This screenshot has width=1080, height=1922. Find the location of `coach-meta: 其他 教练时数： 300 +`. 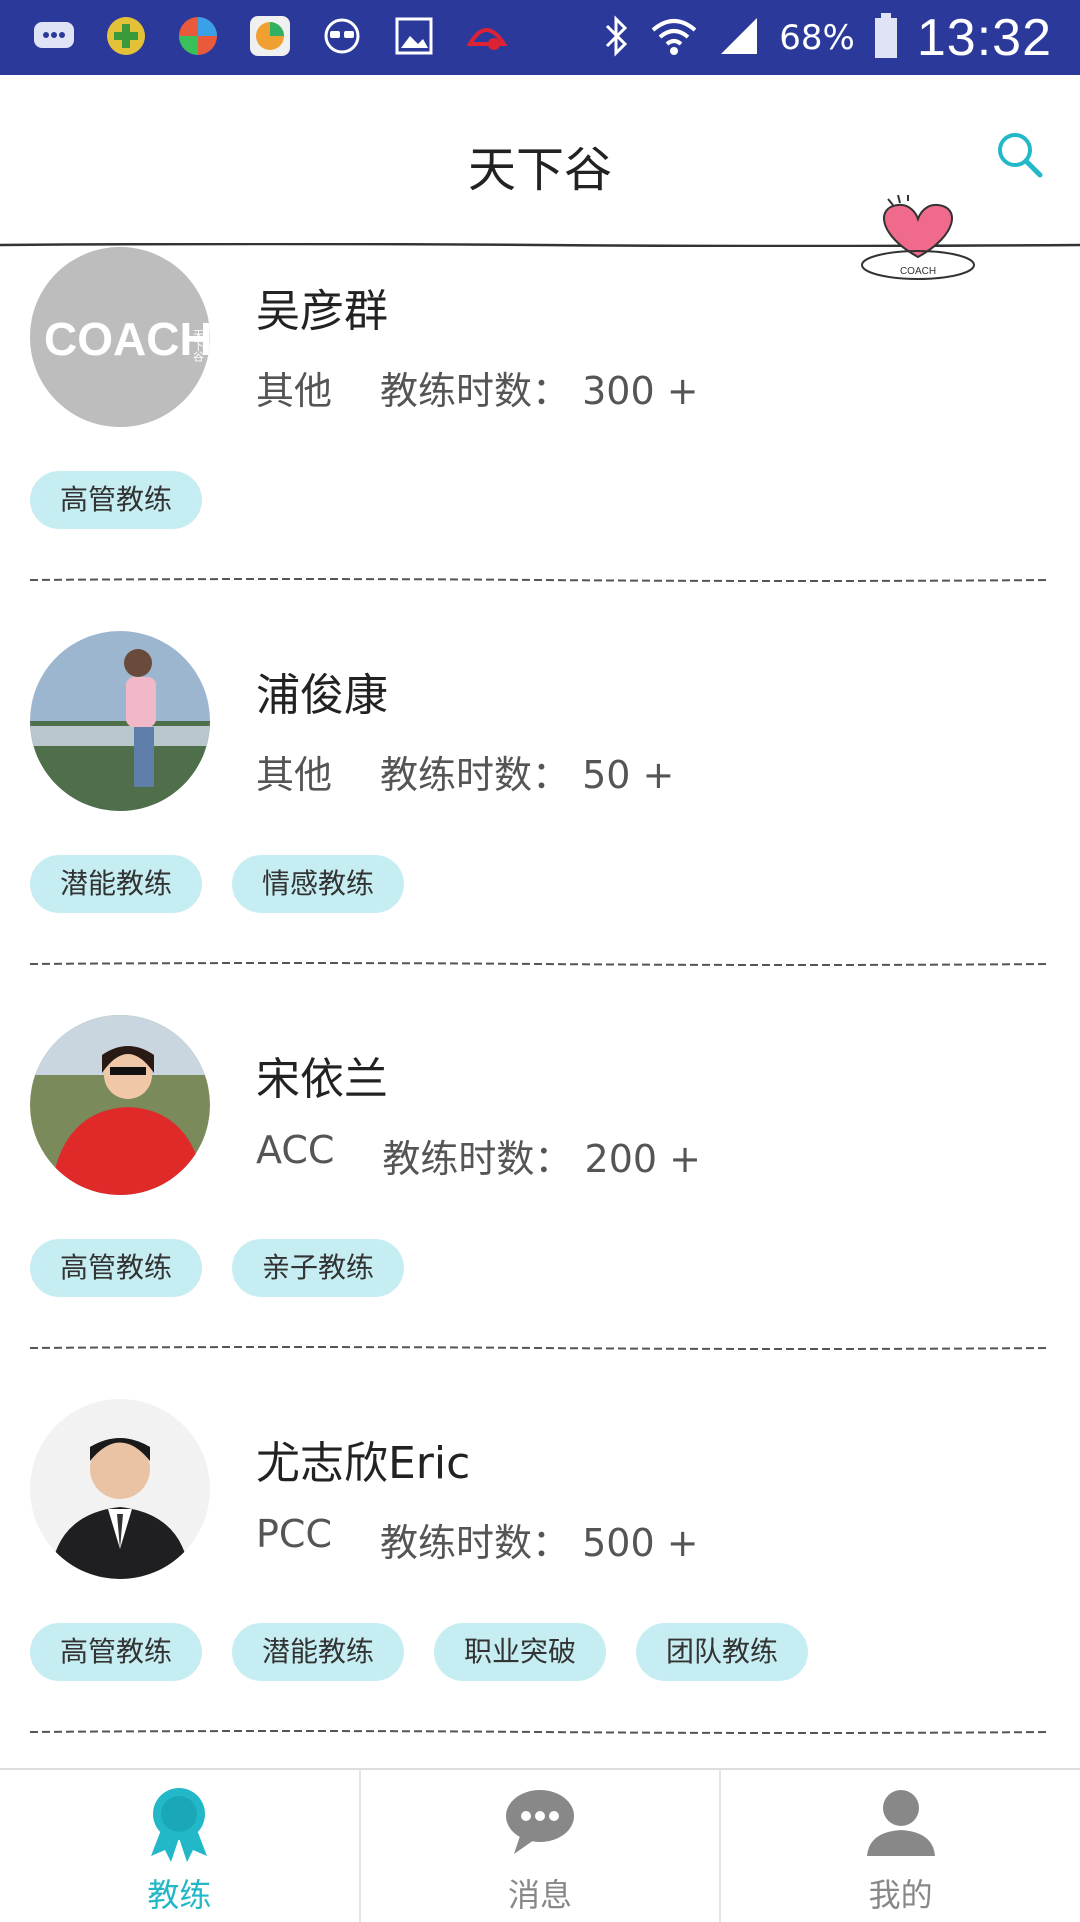

coach-meta: 其他 教练时数： 300 + is located at coordinates (477, 387).